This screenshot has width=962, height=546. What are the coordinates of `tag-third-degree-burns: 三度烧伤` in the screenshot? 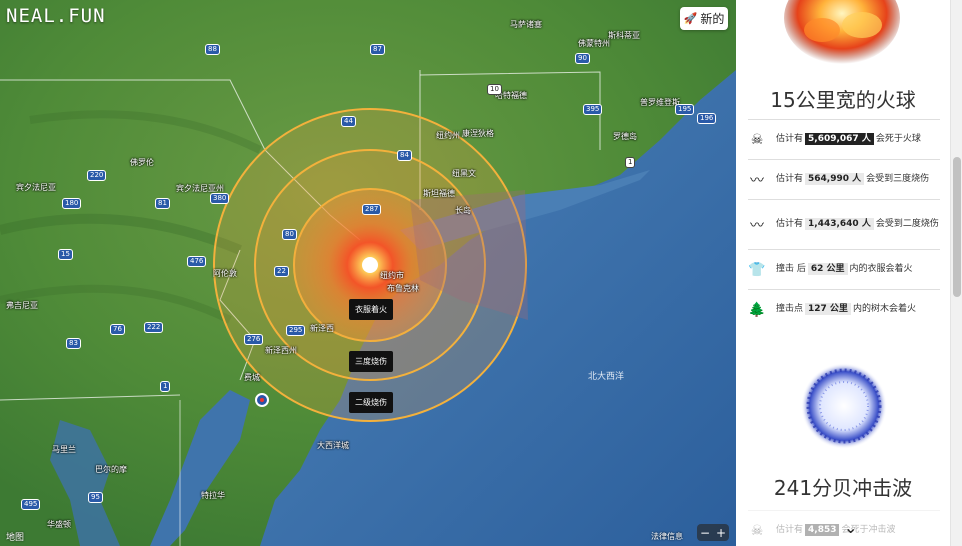 It's located at (371, 361).